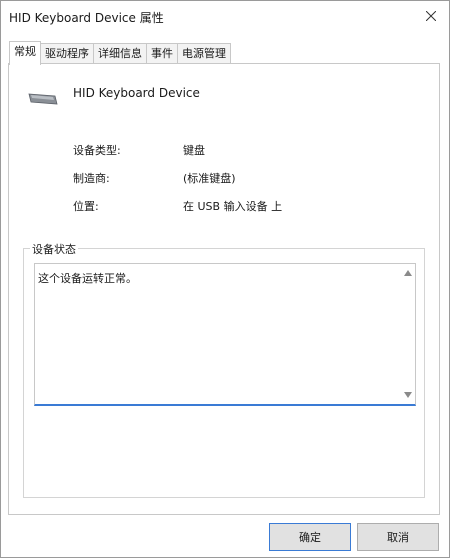  I want to click on location-label: 位置:, so click(86, 206).